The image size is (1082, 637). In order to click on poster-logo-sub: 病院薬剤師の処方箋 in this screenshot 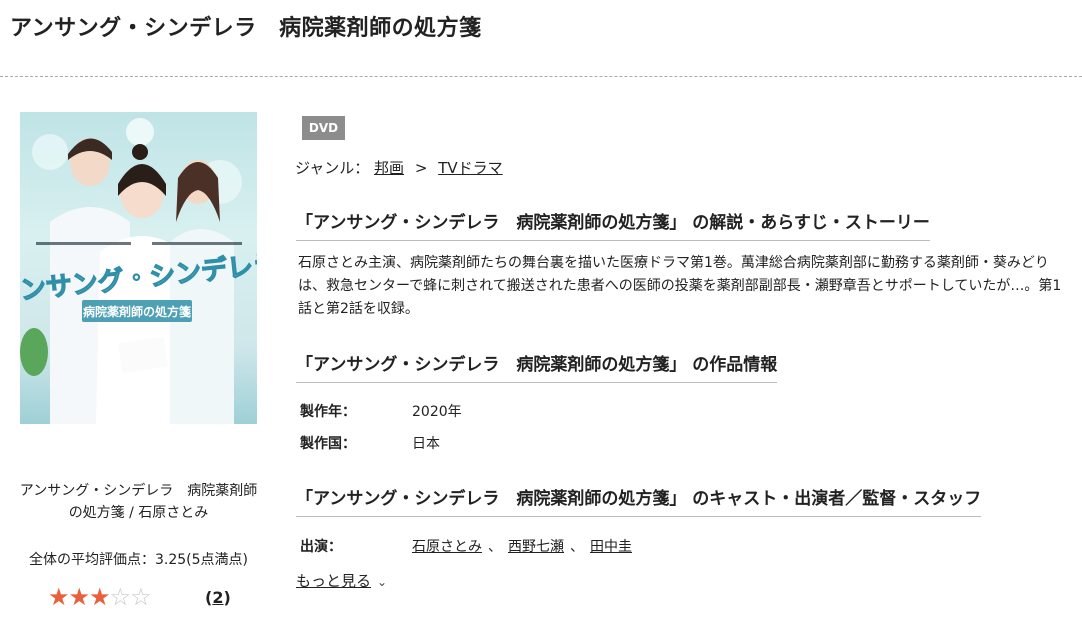, I will do `click(137, 311)`.